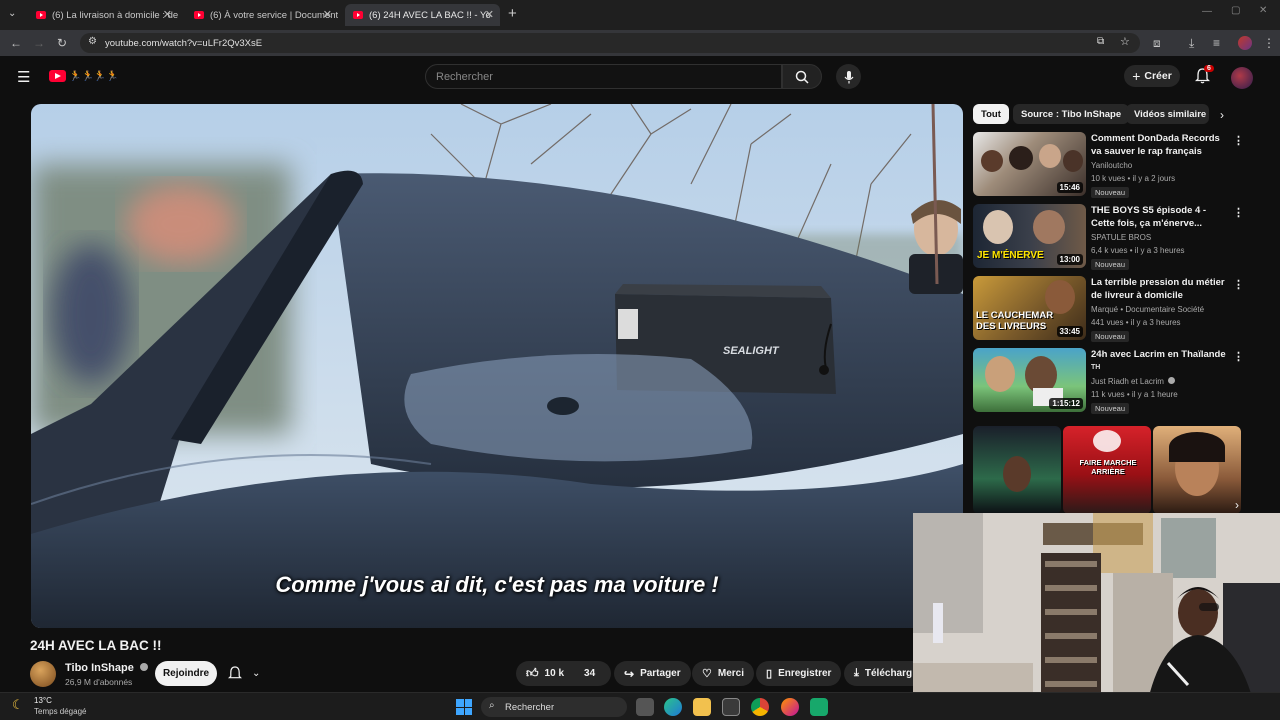 Image resolution: width=1280 pixels, height=720 pixels. Describe the element at coordinates (799, 673) in the screenshot. I see `save-button: ▯ Enregistrer` at that location.